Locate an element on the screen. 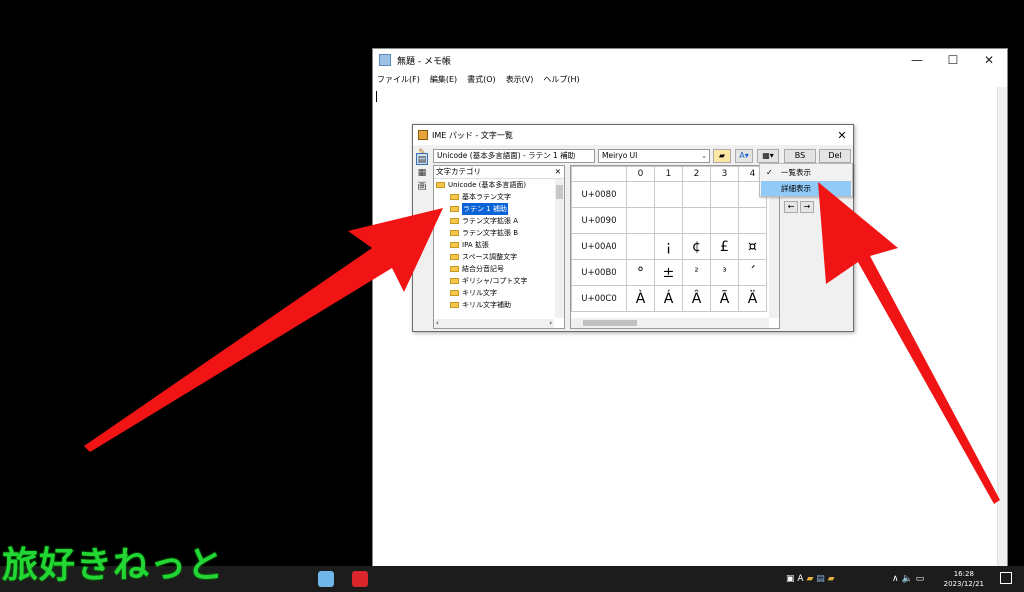 This screenshot has height=592, width=1024. system-tray: ∧ 🔈 ▭ is located at coordinates (908, 579).